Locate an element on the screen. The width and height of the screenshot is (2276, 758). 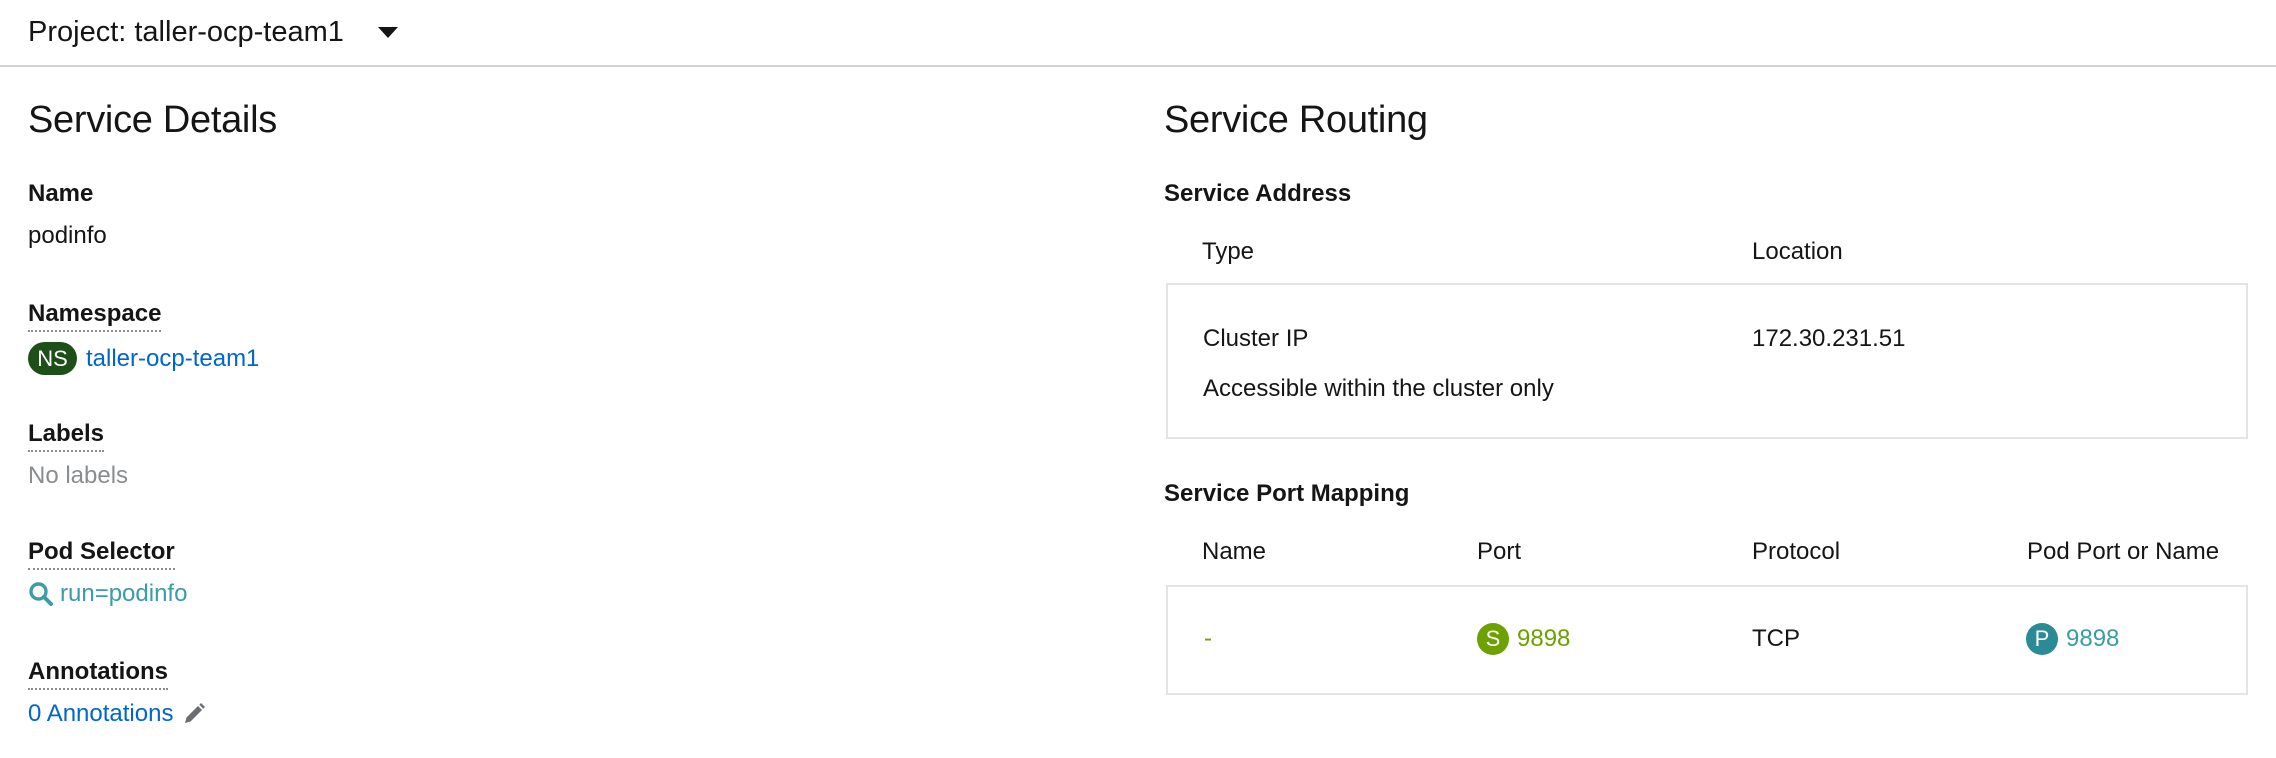
service-details-title: Service Details is located at coordinates (152, 120).